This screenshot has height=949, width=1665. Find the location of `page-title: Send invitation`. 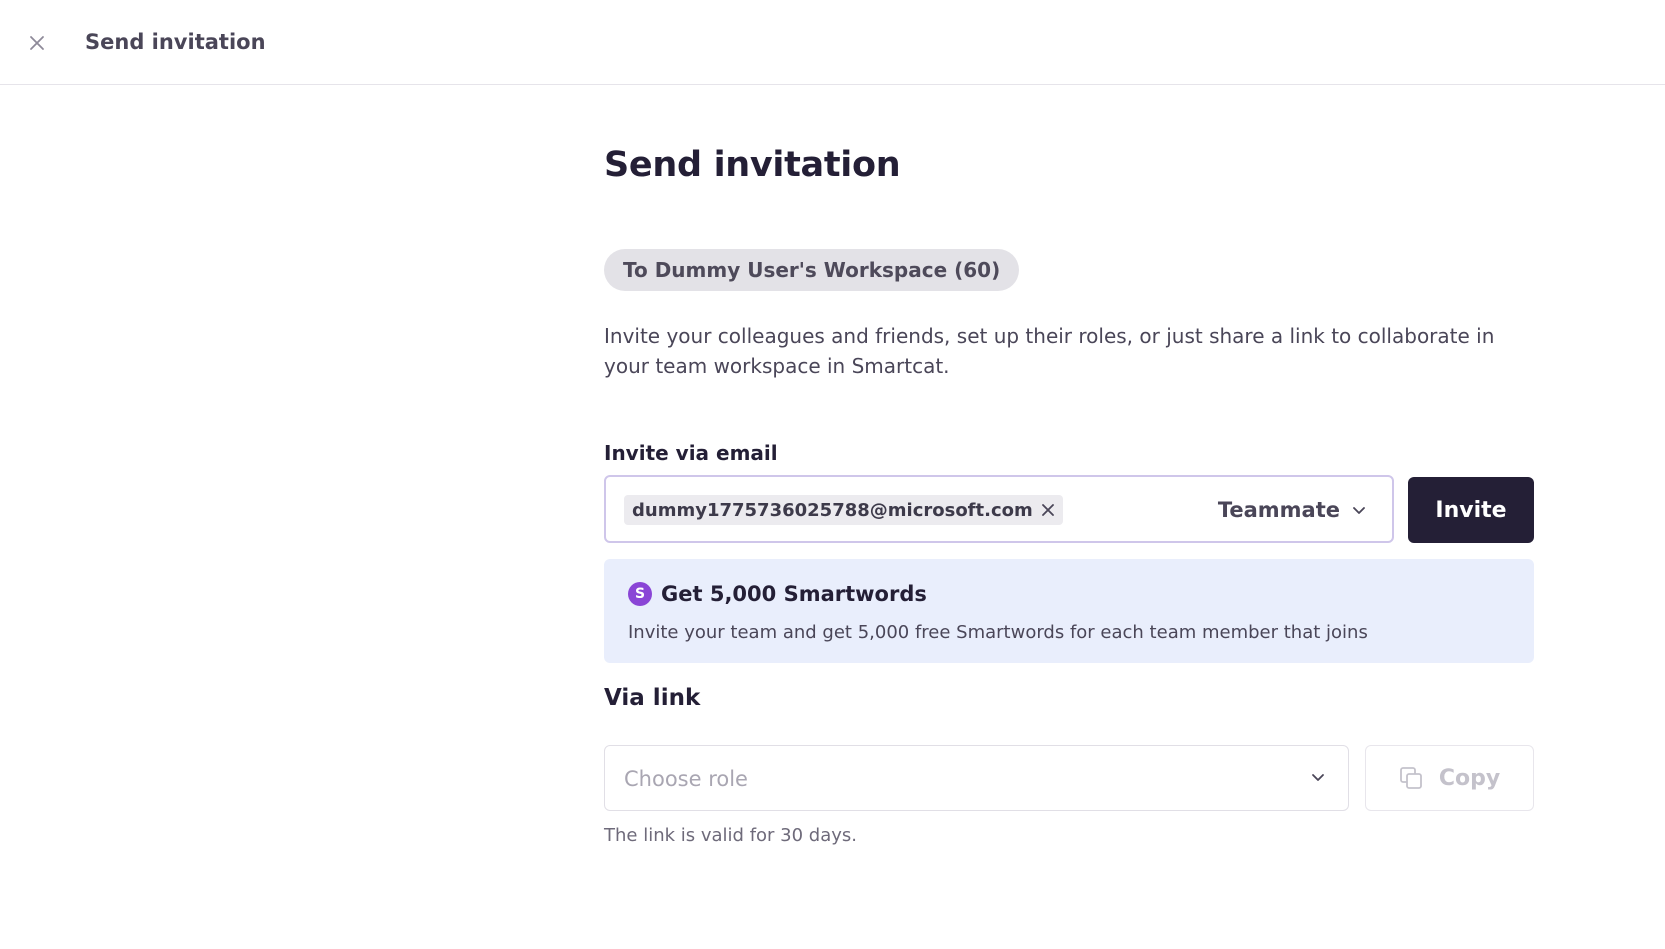

page-title: Send invitation is located at coordinates (752, 165).